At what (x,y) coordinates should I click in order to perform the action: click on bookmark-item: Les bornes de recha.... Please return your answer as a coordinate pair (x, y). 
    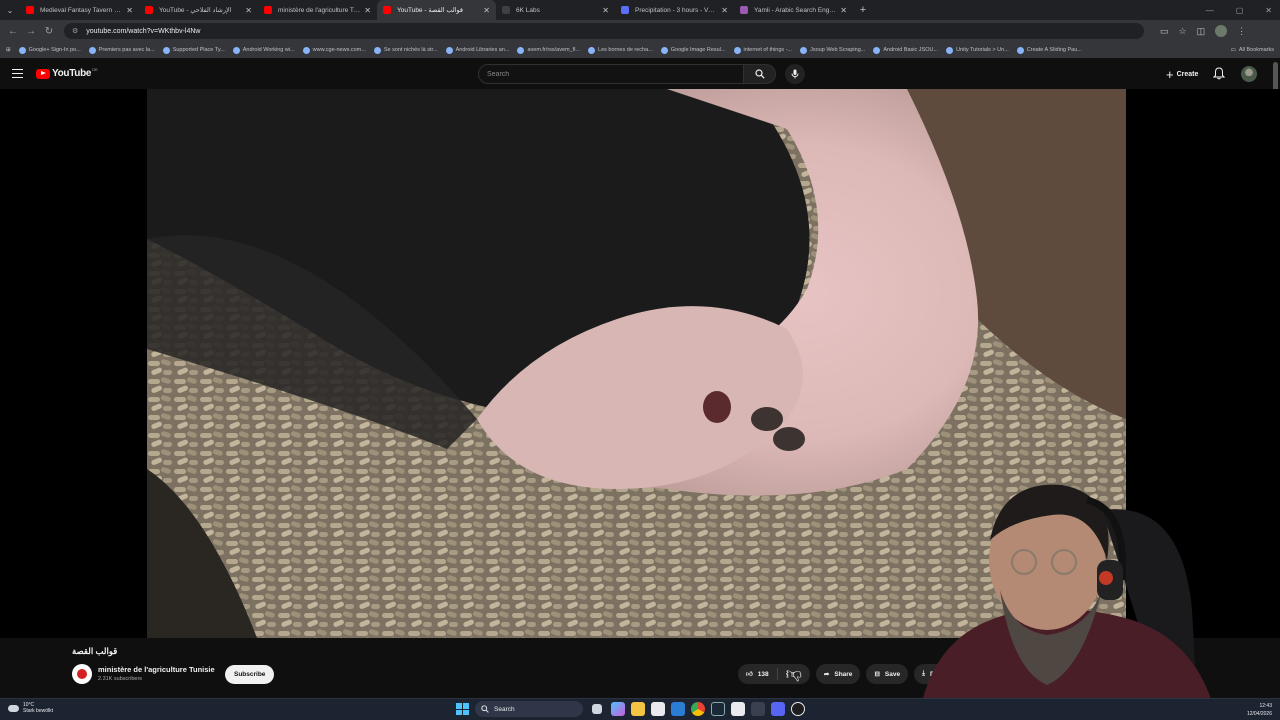
    Looking at the image, I should click on (620, 50).